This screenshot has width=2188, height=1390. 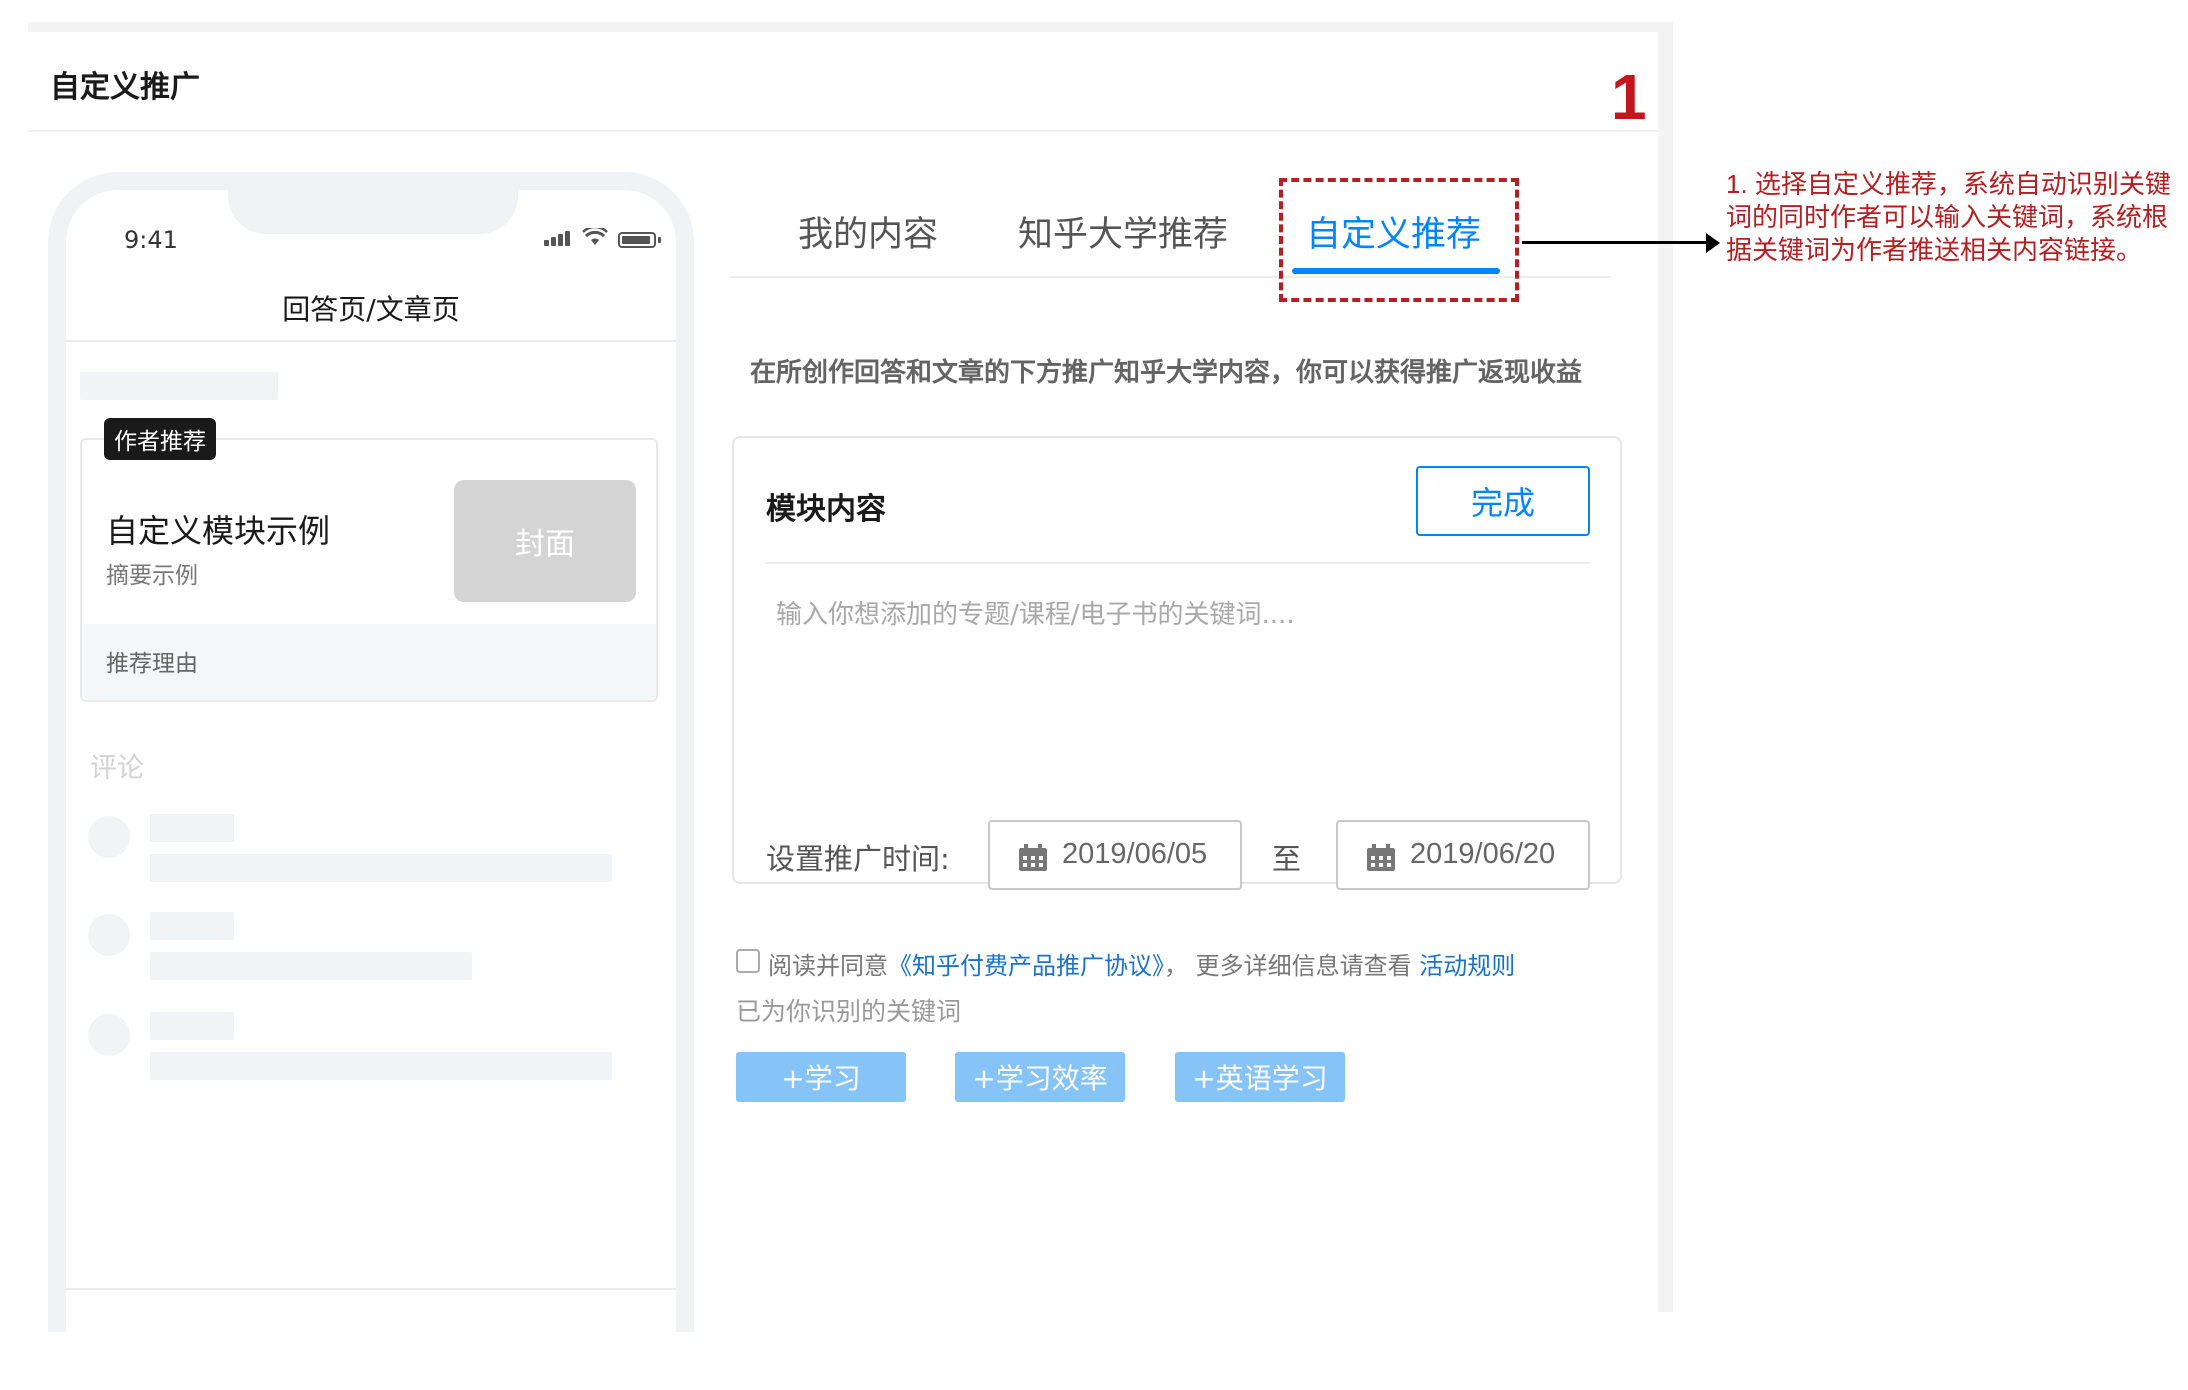 I want to click on agreement-prefix: 阅读并同意, so click(x=828, y=966).